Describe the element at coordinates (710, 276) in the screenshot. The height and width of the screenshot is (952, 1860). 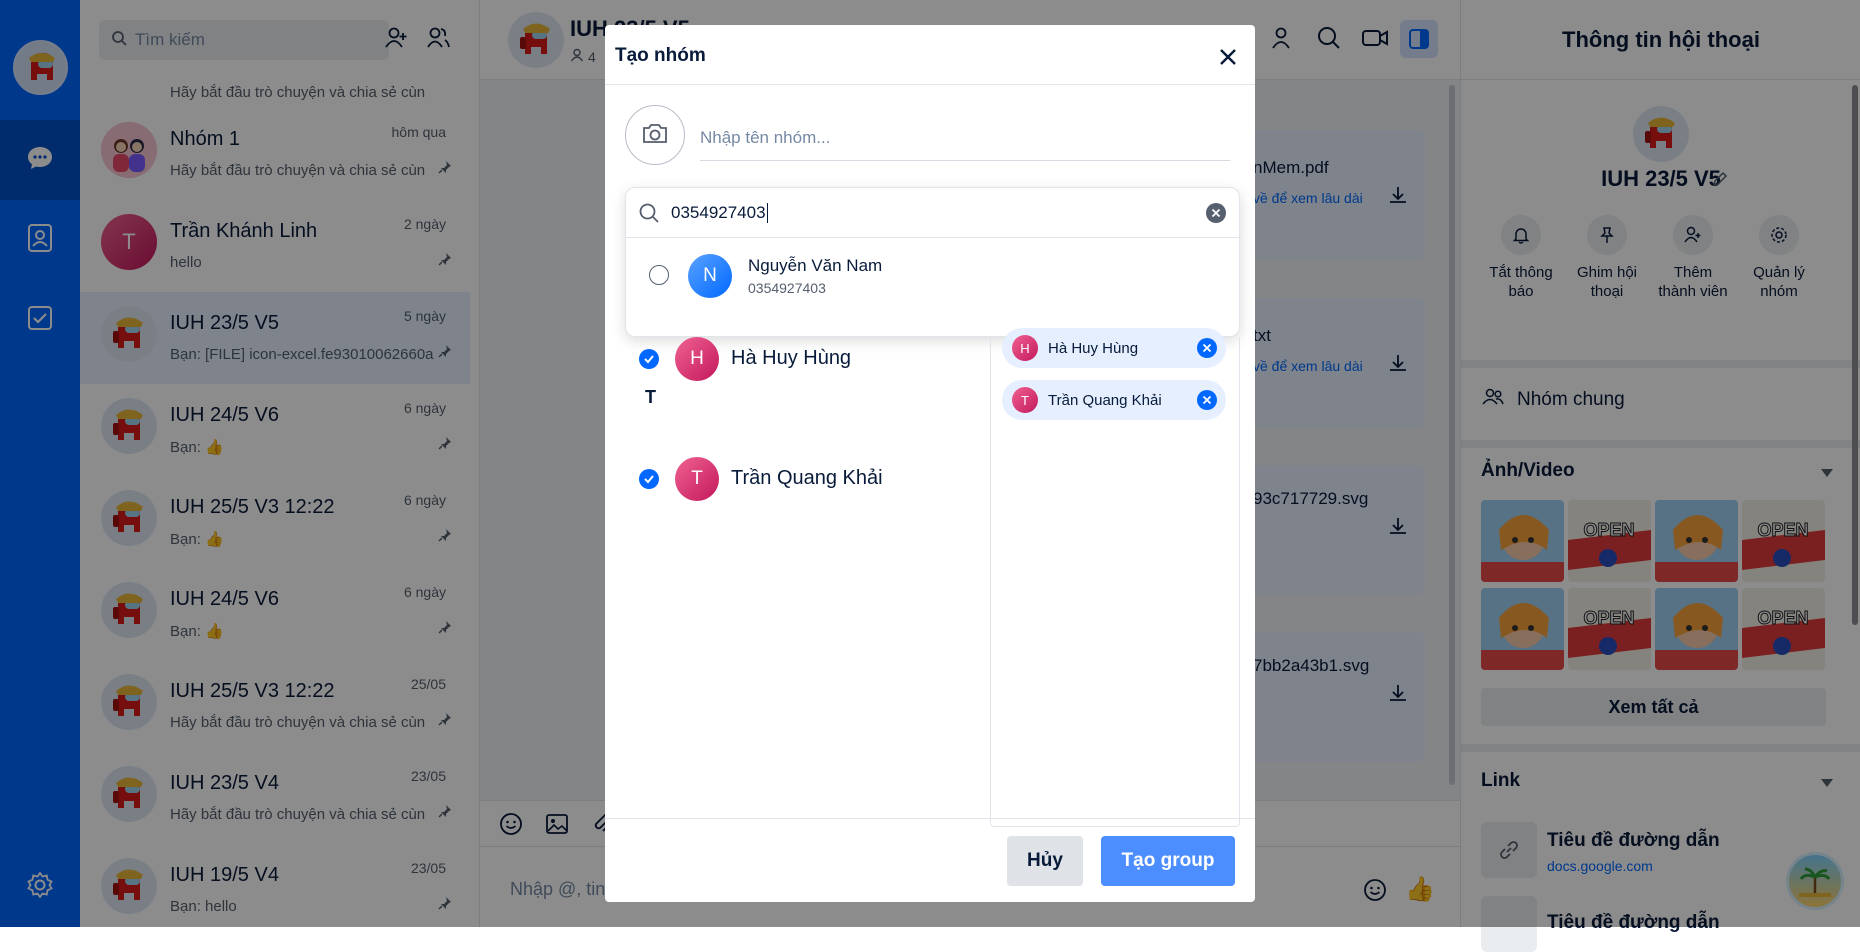
I see `result-avatar: N` at that location.